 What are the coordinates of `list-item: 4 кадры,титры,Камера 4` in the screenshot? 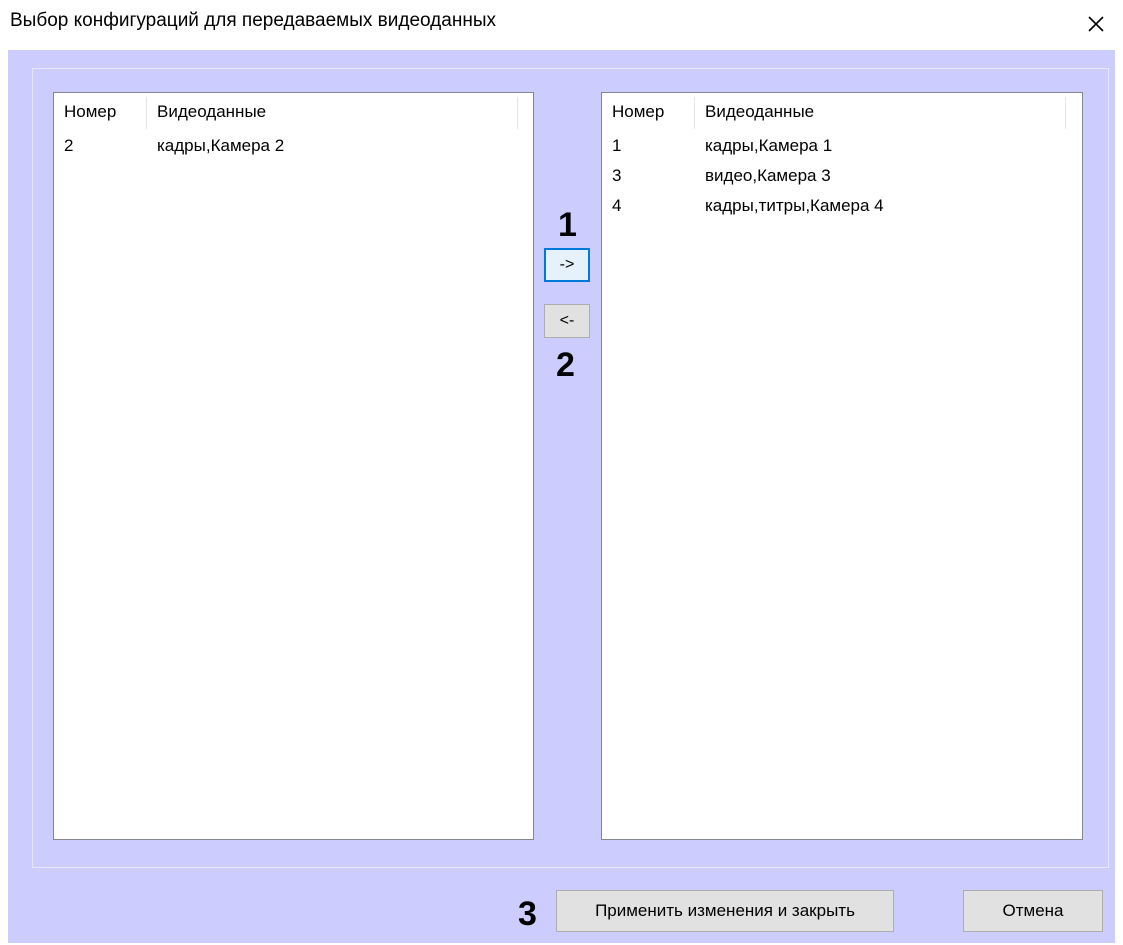 It's located at (842, 206).